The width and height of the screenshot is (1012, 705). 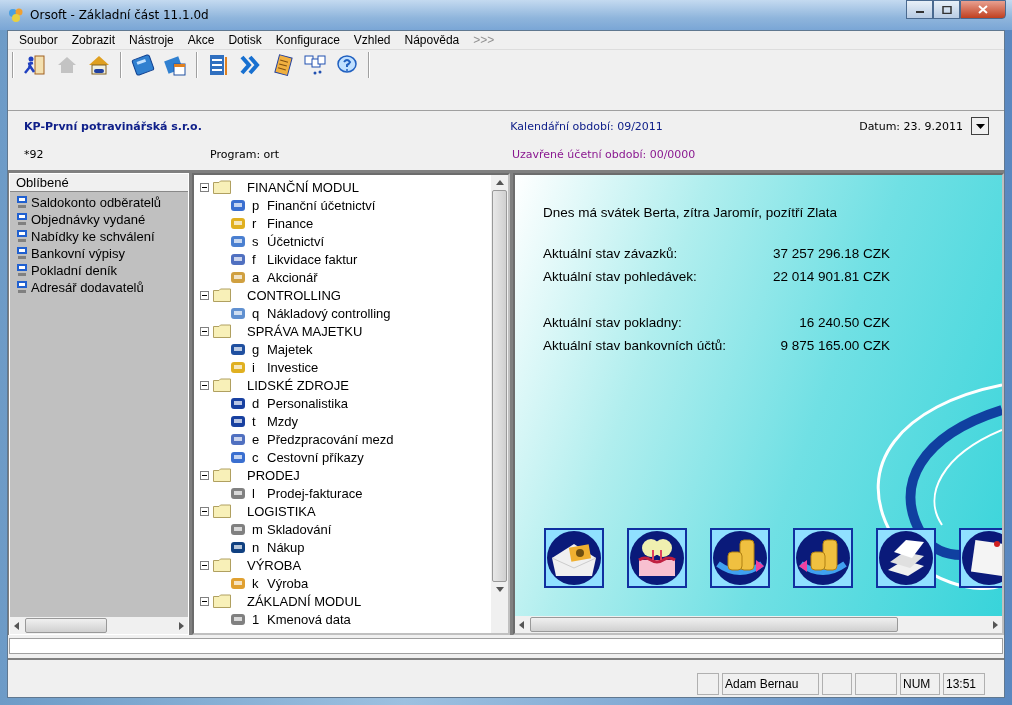 What do you see at coordinates (299, 529) in the screenshot?
I see `tree-item: Skladování` at bounding box center [299, 529].